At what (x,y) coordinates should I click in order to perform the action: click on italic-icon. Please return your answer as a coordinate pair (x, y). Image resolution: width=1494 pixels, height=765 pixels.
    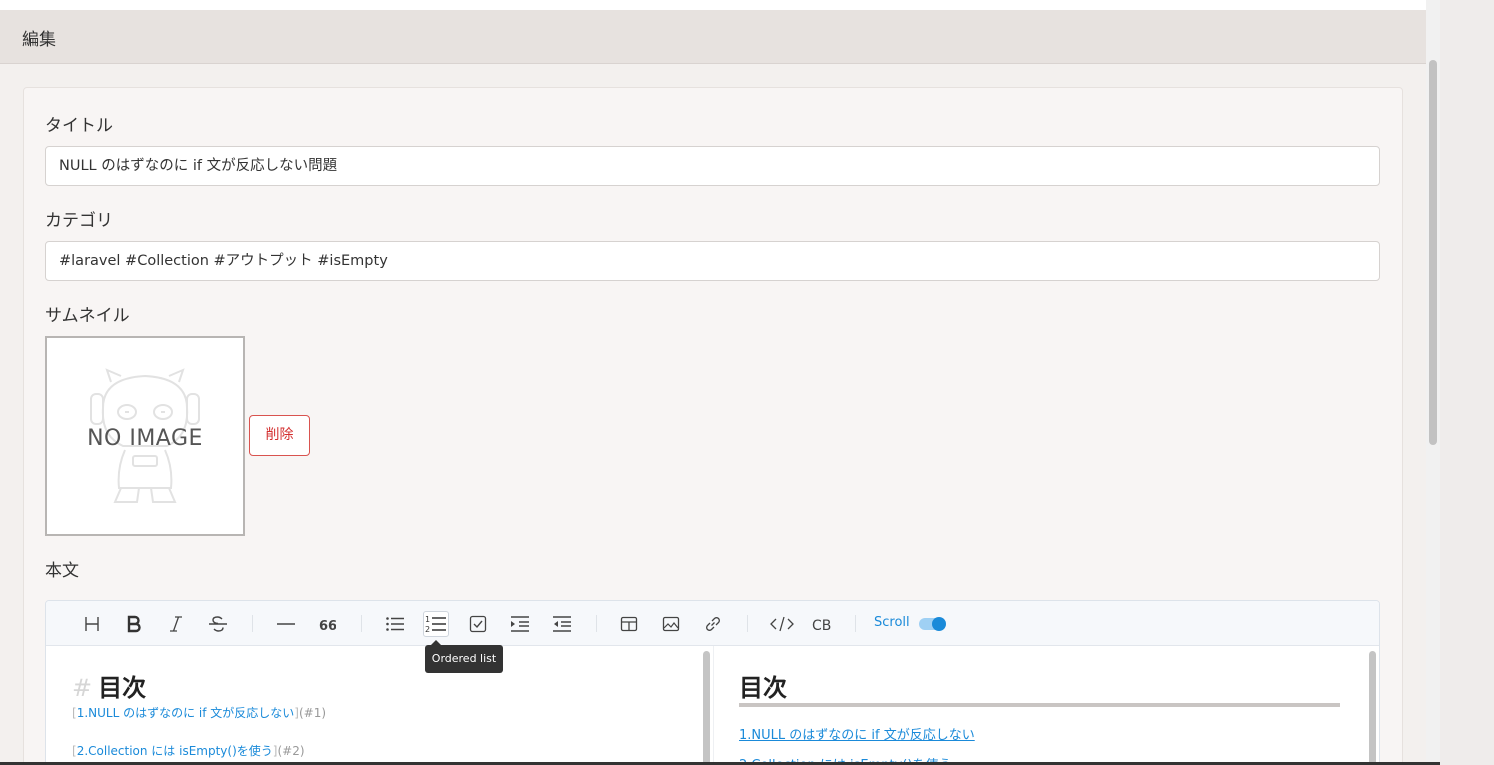
    Looking at the image, I should click on (176, 624).